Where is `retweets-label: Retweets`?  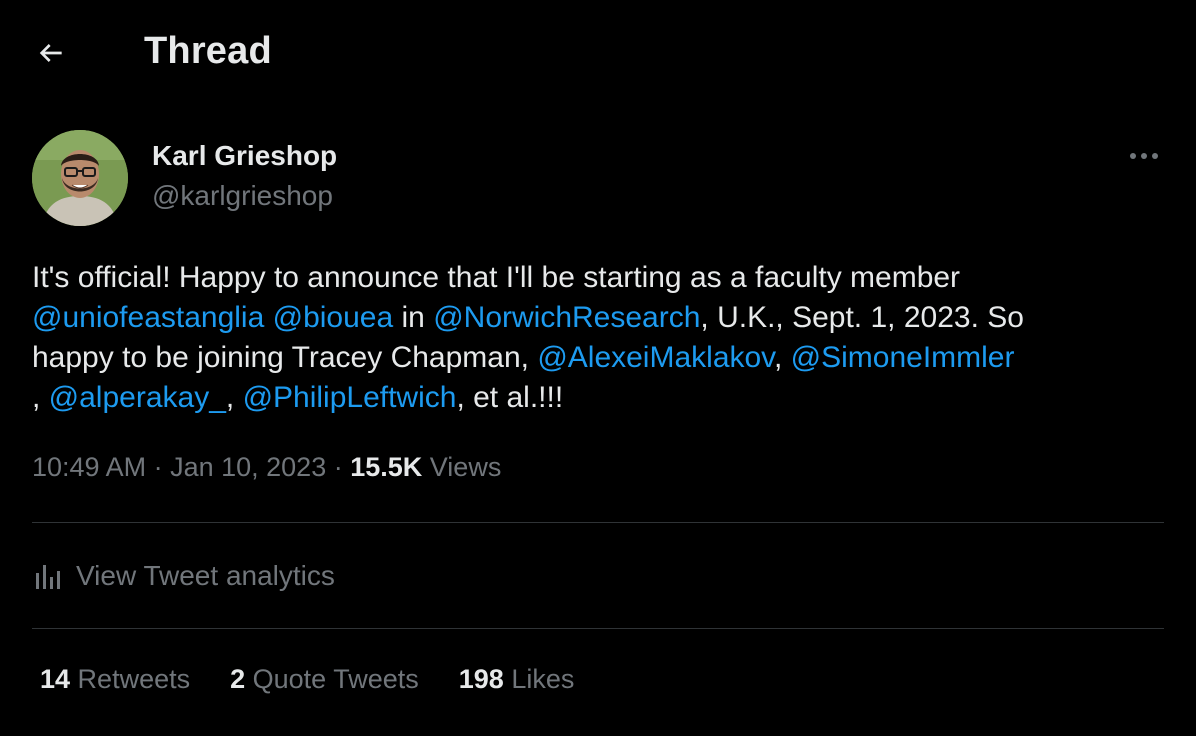
retweets-label: Retweets is located at coordinates (130, 679).